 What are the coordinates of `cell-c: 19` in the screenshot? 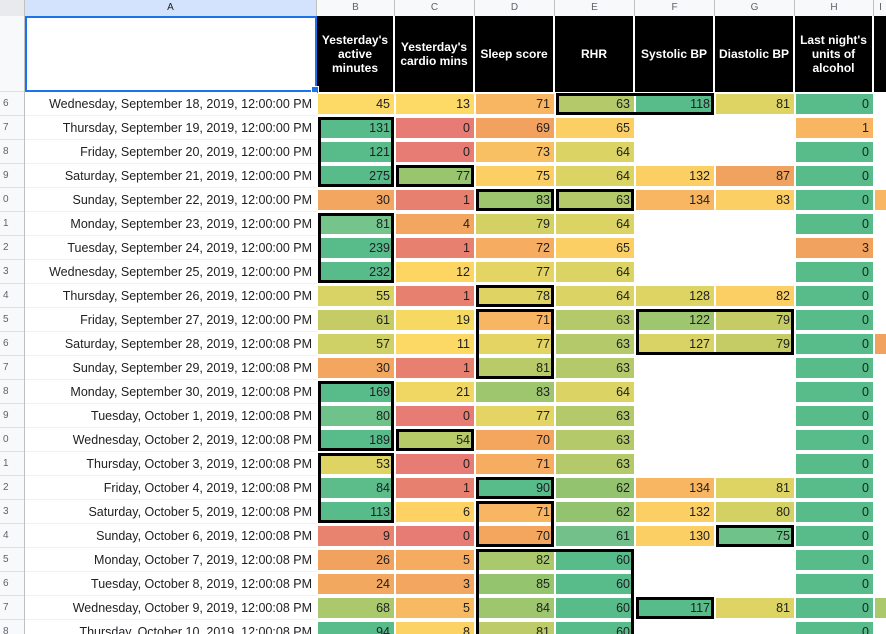 It's located at (435, 320).